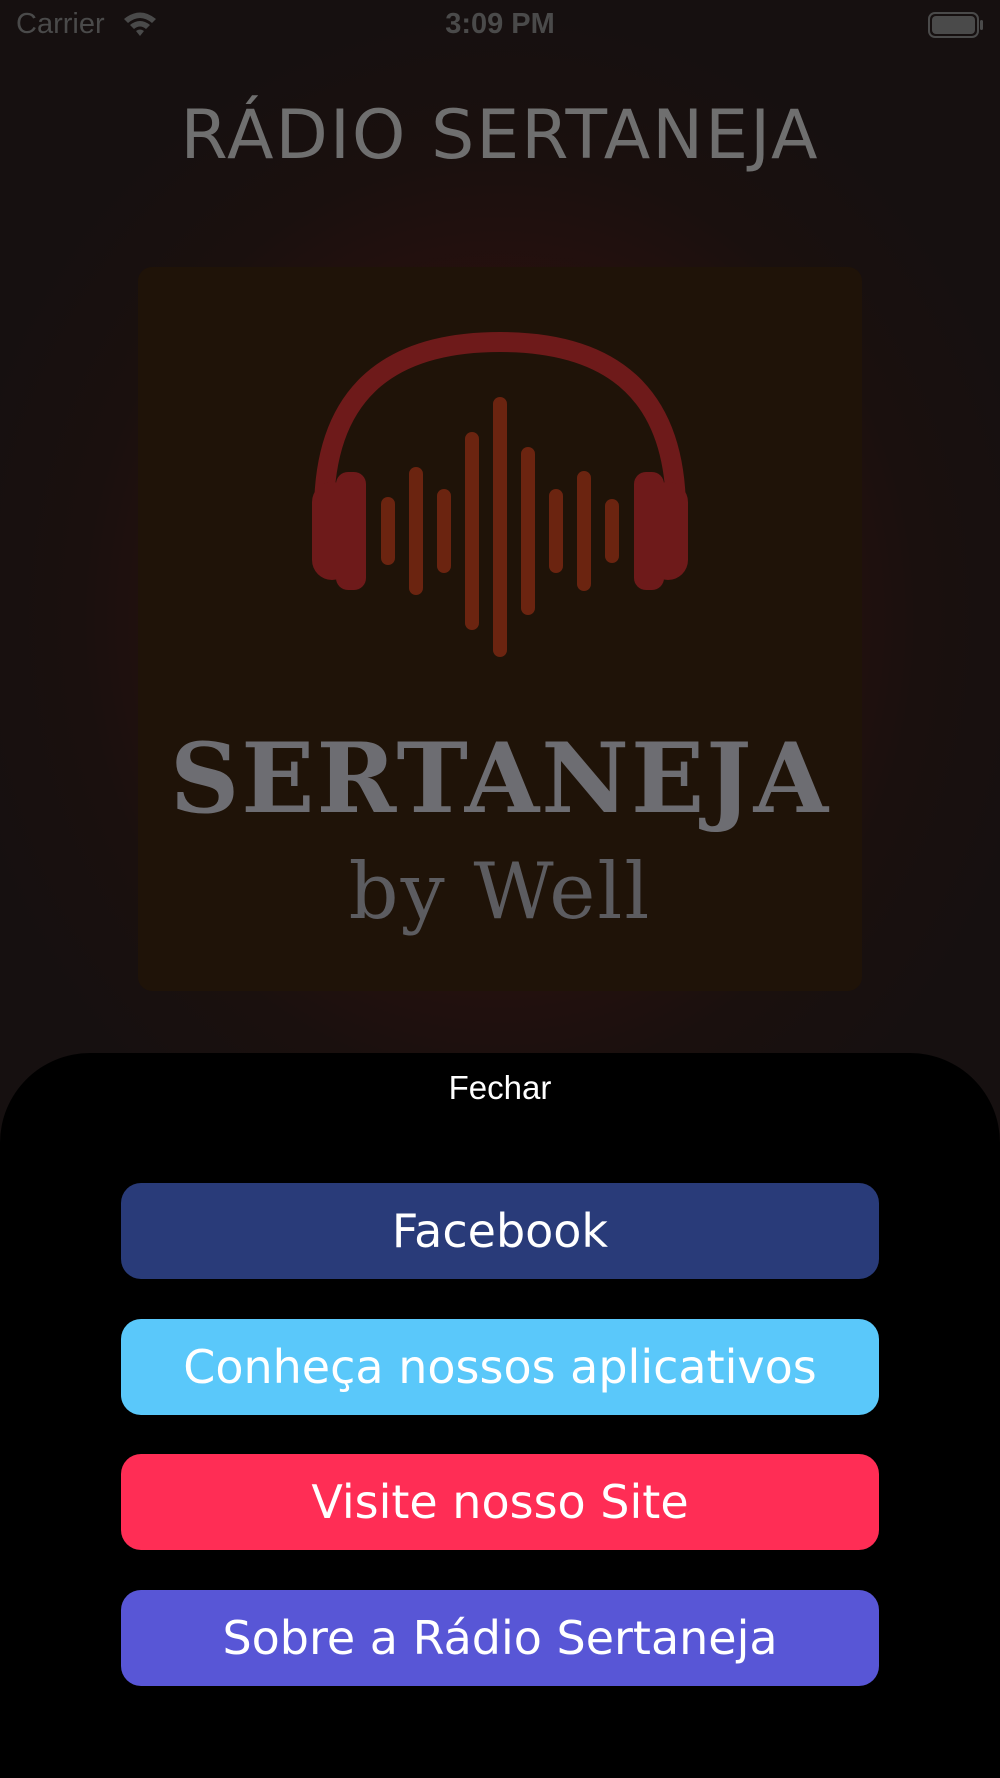 This screenshot has width=1000, height=1778. I want to click on visit-site-button: Visite nosso Site, so click(500, 1502).